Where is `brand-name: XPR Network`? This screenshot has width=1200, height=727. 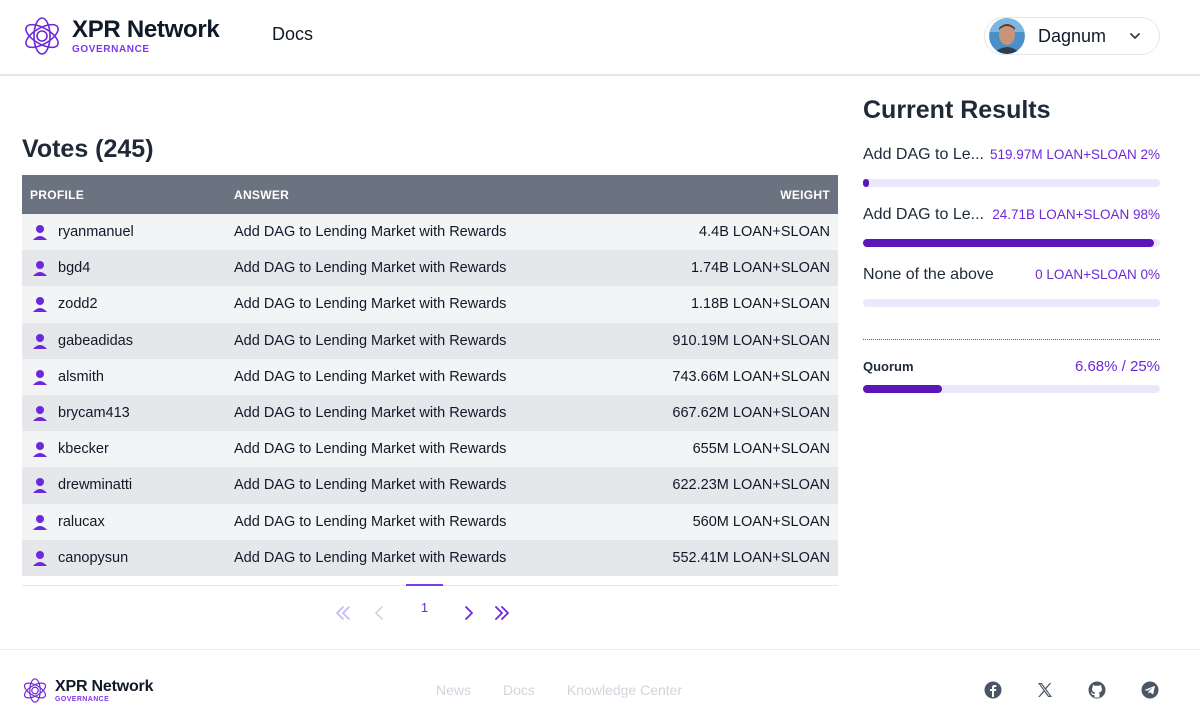 brand-name: XPR Network is located at coordinates (146, 29).